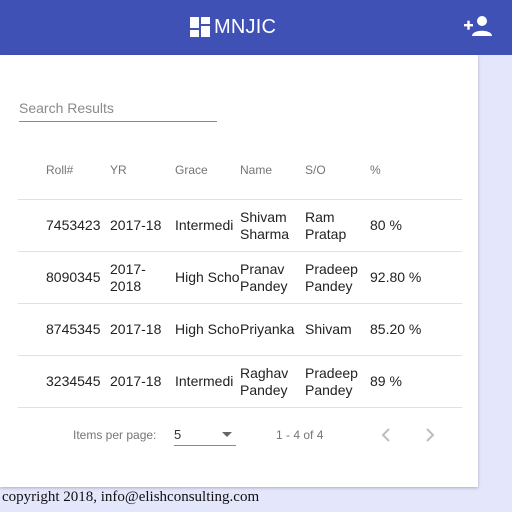  I want to click on dashboard-logo-icon, so click(200, 27).